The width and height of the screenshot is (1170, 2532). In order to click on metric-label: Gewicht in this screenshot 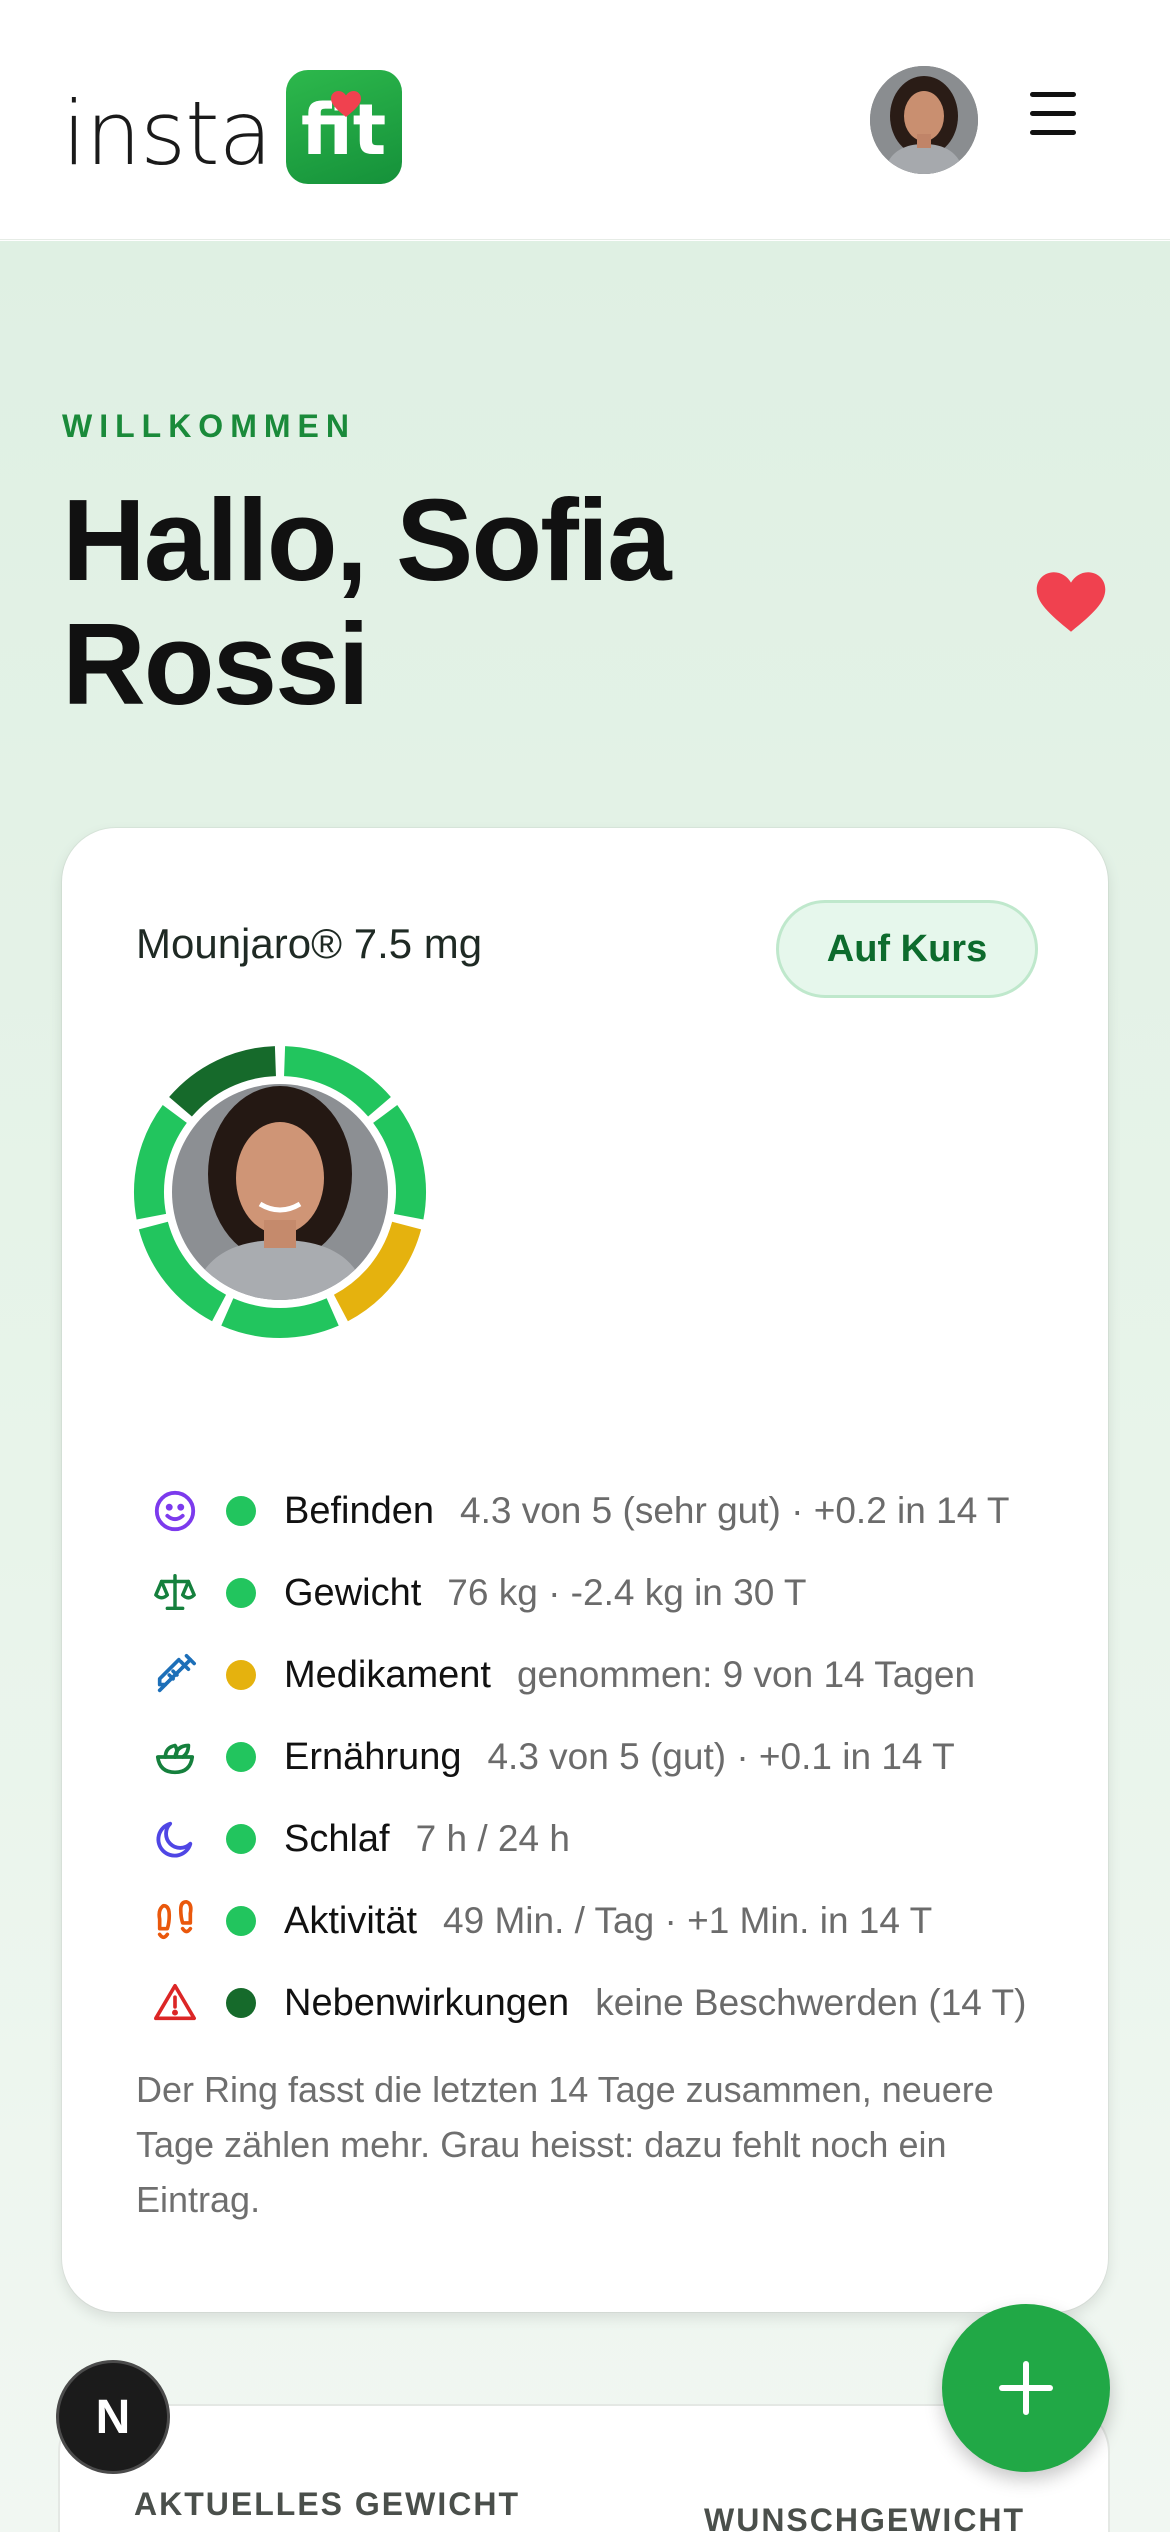, I will do `click(353, 1592)`.